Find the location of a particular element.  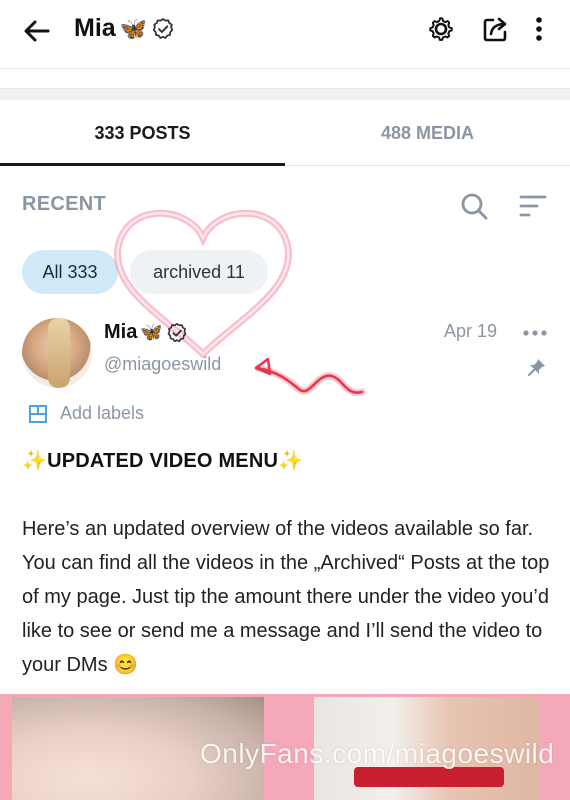

post-title: ✨UPDATED VIDEO MENU✨ is located at coordinates (162, 460).